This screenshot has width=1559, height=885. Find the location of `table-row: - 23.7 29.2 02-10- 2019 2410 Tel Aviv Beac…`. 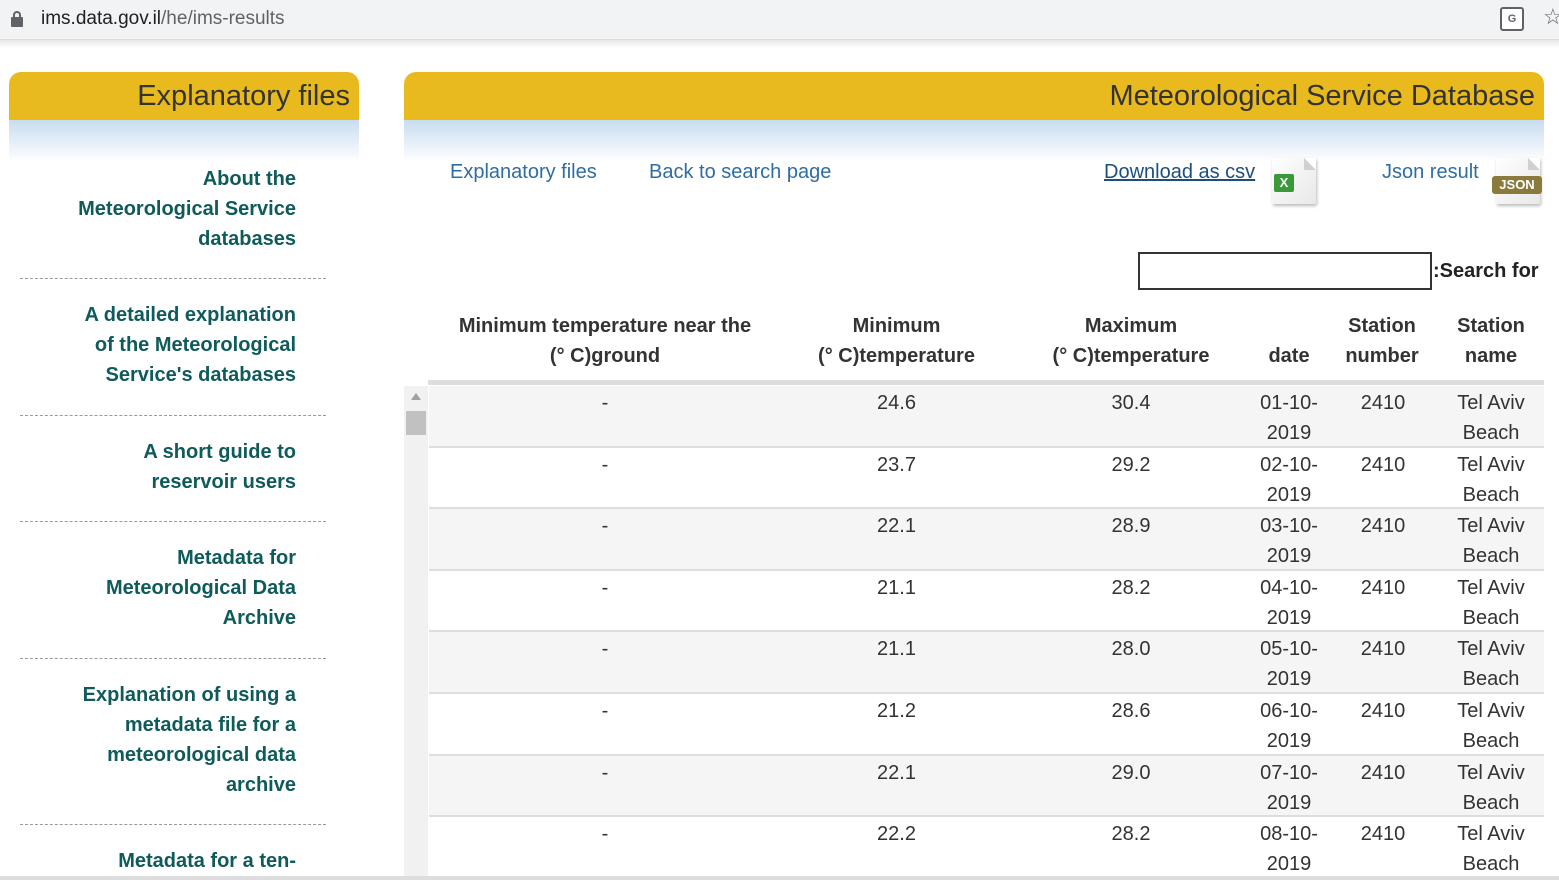

table-row: - 23.7 29.2 02-10- 2019 2410 Tel Aviv Beac… is located at coordinates (986, 478).